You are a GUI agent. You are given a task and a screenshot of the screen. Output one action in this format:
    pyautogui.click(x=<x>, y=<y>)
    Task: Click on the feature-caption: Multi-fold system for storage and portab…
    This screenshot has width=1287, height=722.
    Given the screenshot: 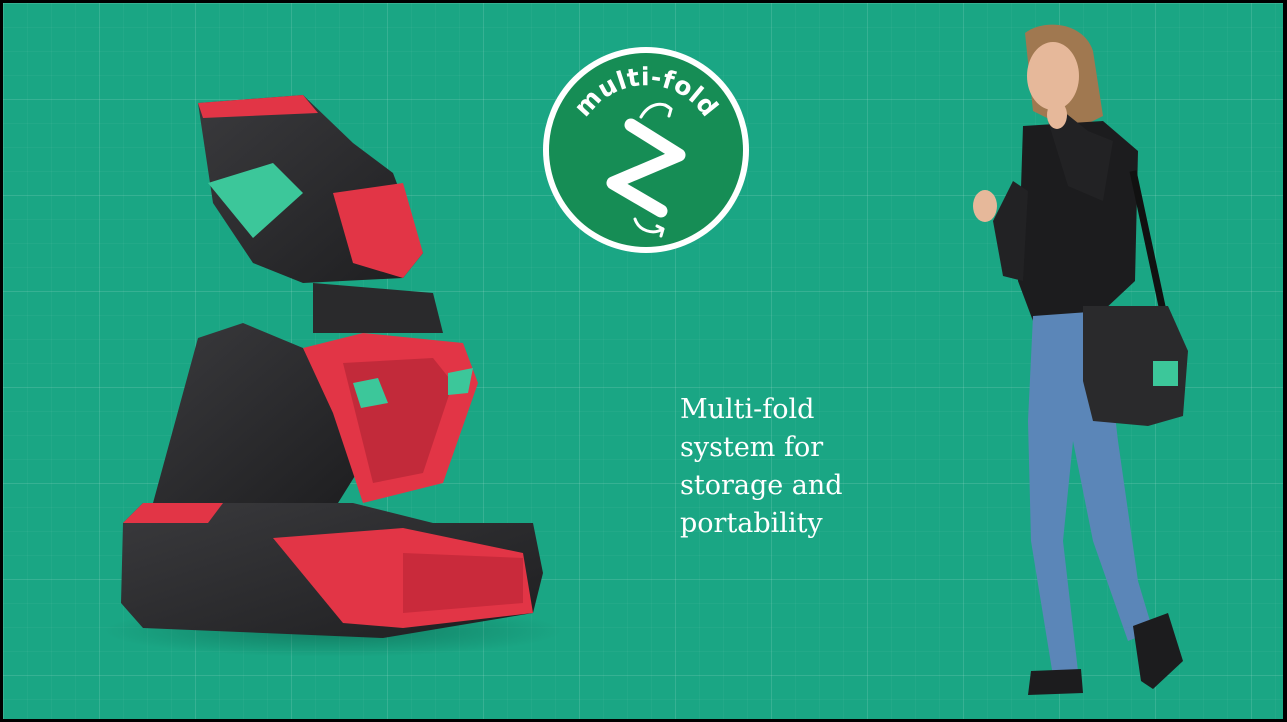 What is the action you would take?
    pyautogui.click(x=800, y=467)
    